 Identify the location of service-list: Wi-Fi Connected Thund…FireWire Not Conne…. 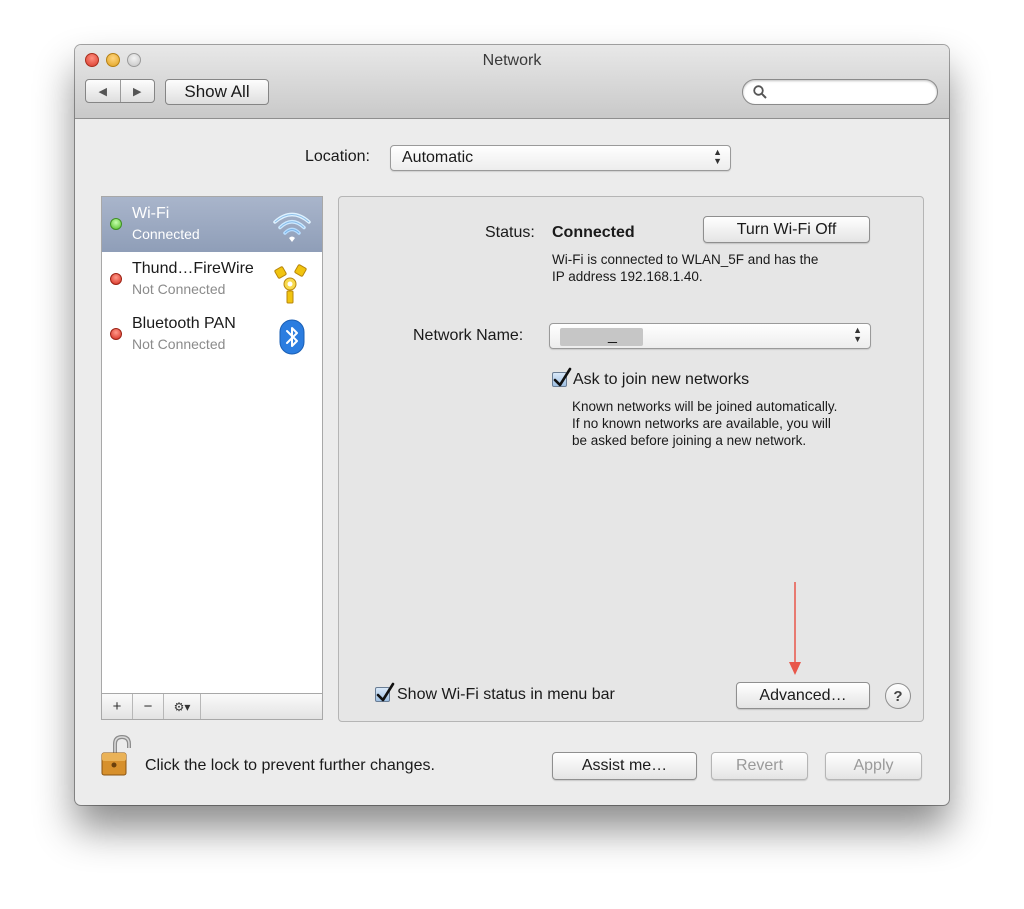
(212, 458).